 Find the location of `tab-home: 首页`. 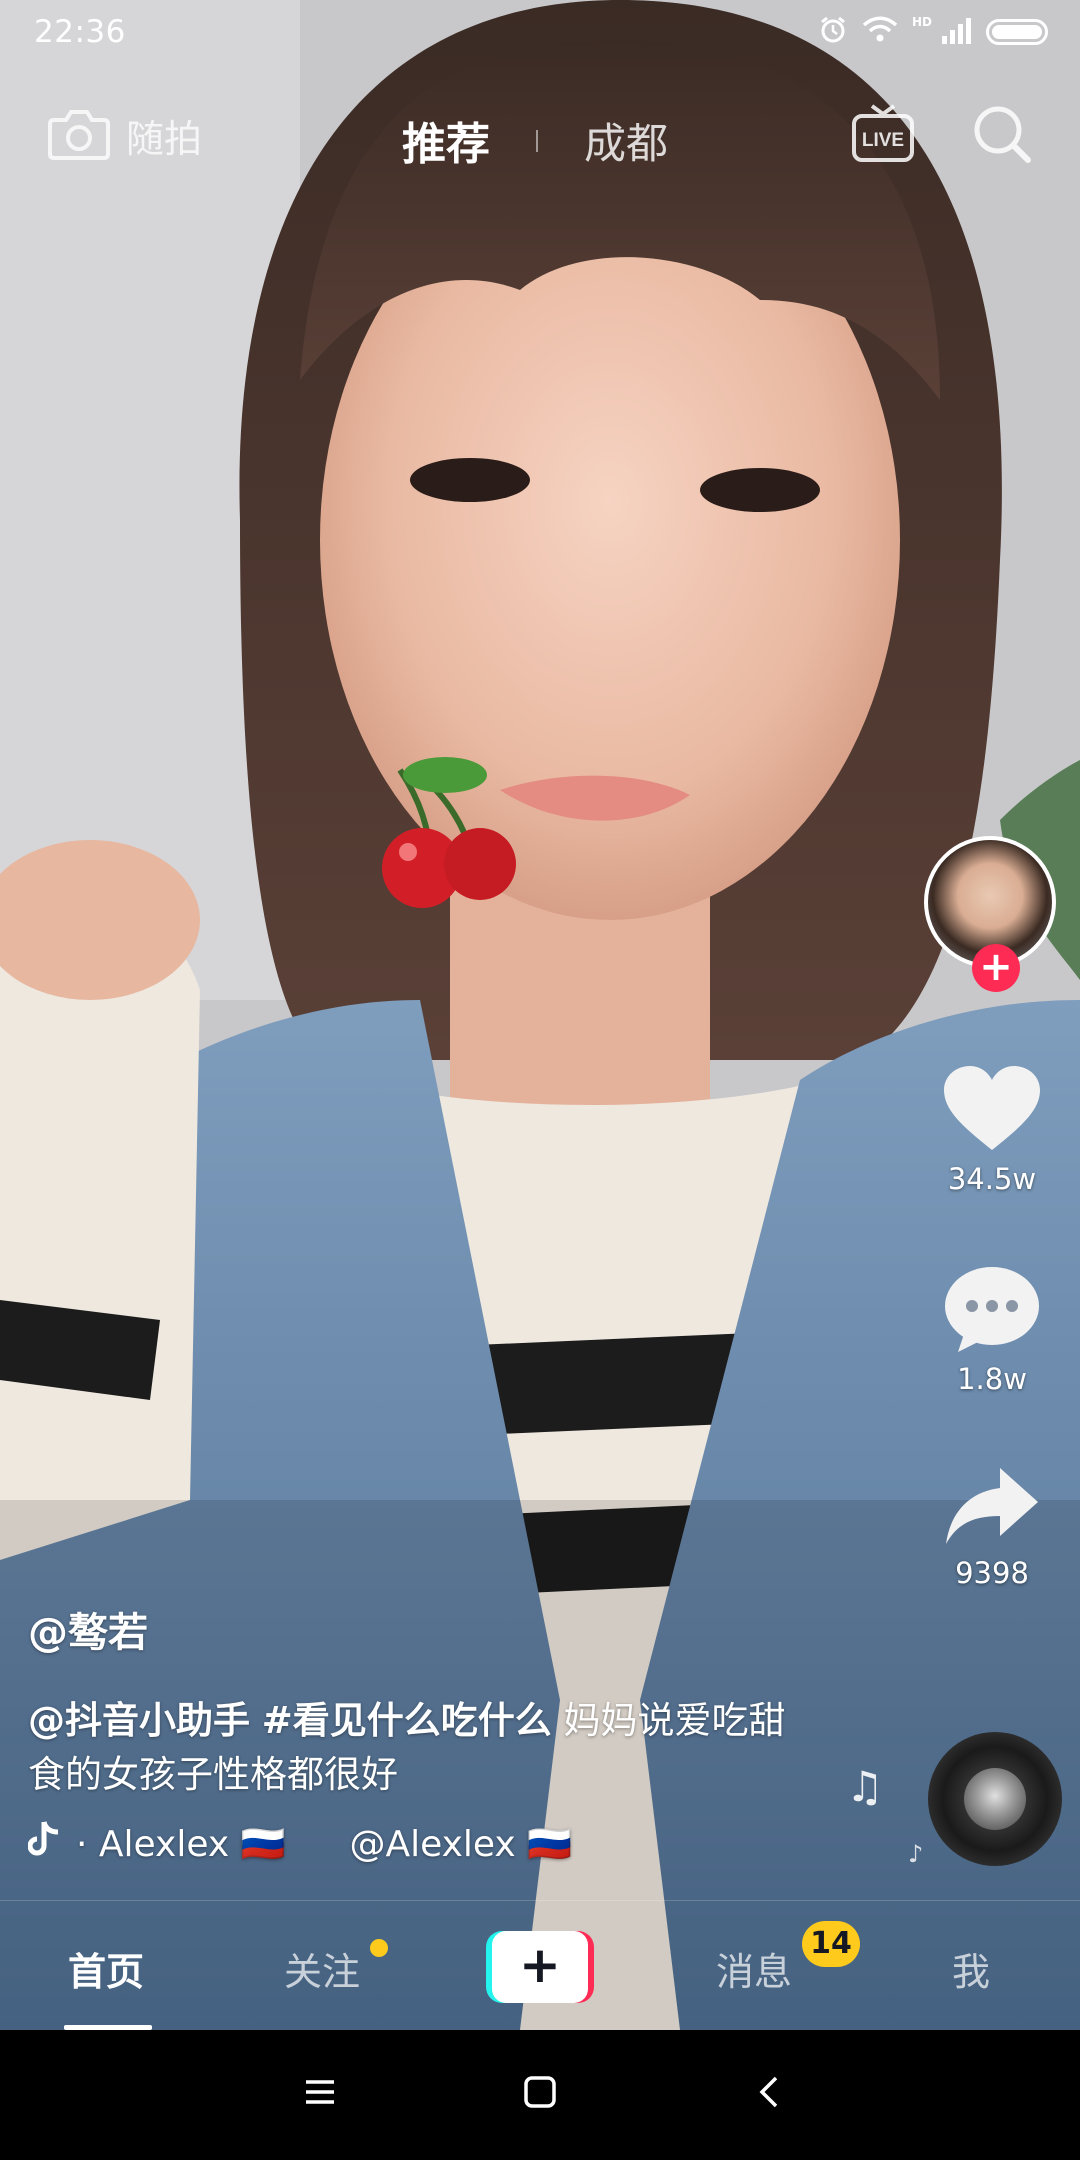

tab-home: 首页 is located at coordinates (106, 1968).